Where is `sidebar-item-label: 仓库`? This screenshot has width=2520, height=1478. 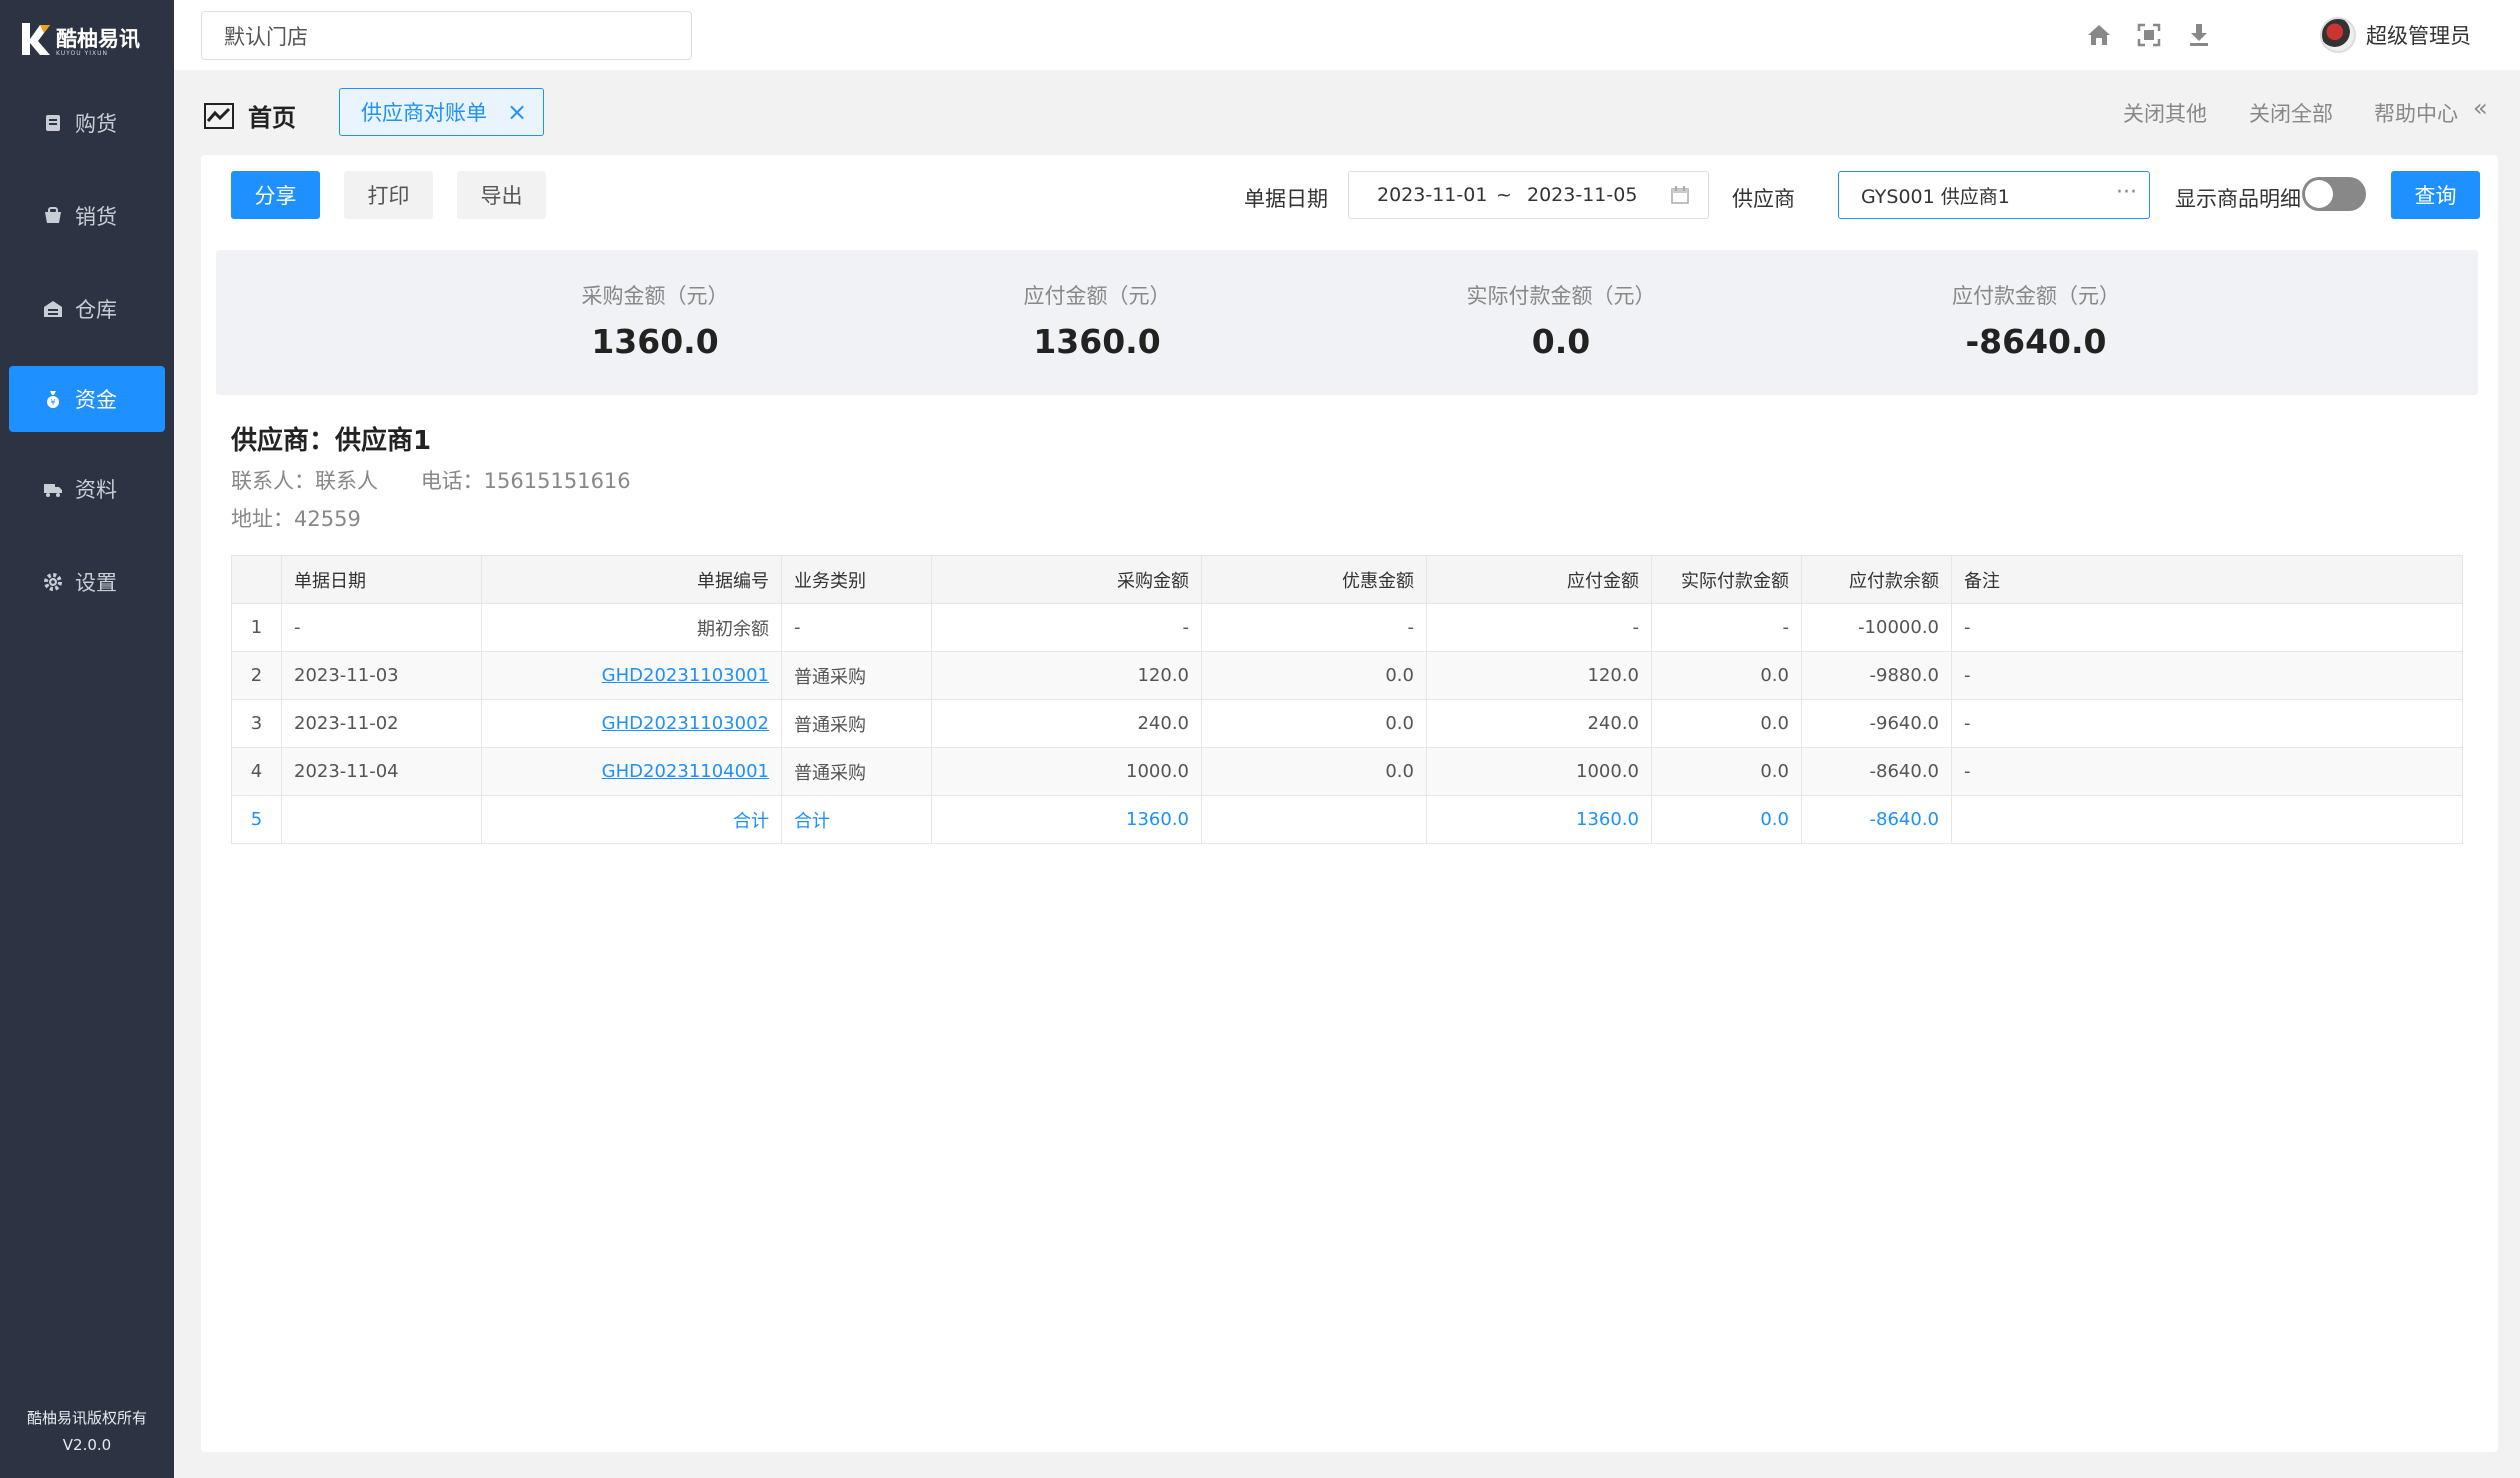 sidebar-item-label: 仓库 is located at coordinates (96, 310).